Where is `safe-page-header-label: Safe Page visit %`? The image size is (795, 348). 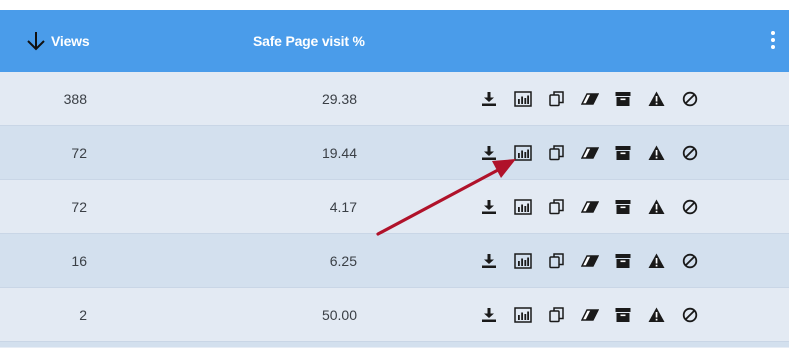 safe-page-header-label: Safe Page visit % is located at coordinates (309, 41).